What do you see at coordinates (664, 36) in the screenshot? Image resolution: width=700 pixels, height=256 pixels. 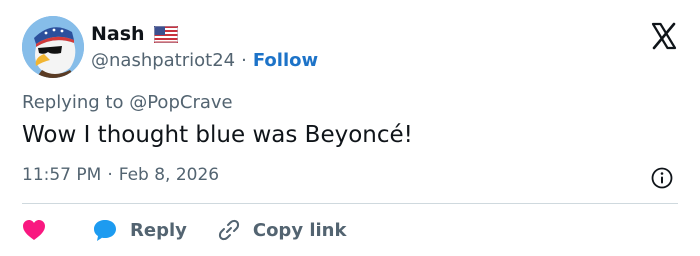 I see `x-logo-icon` at bounding box center [664, 36].